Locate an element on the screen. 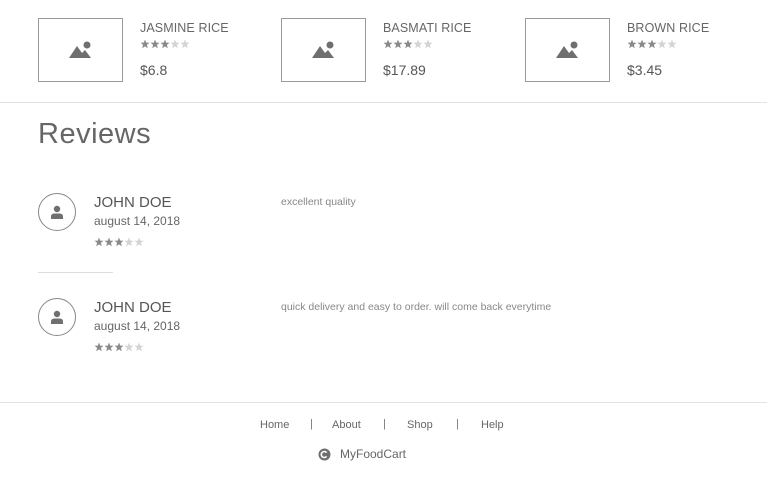 The image size is (767, 477). copyright-icon is located at coordinates (324, 454).